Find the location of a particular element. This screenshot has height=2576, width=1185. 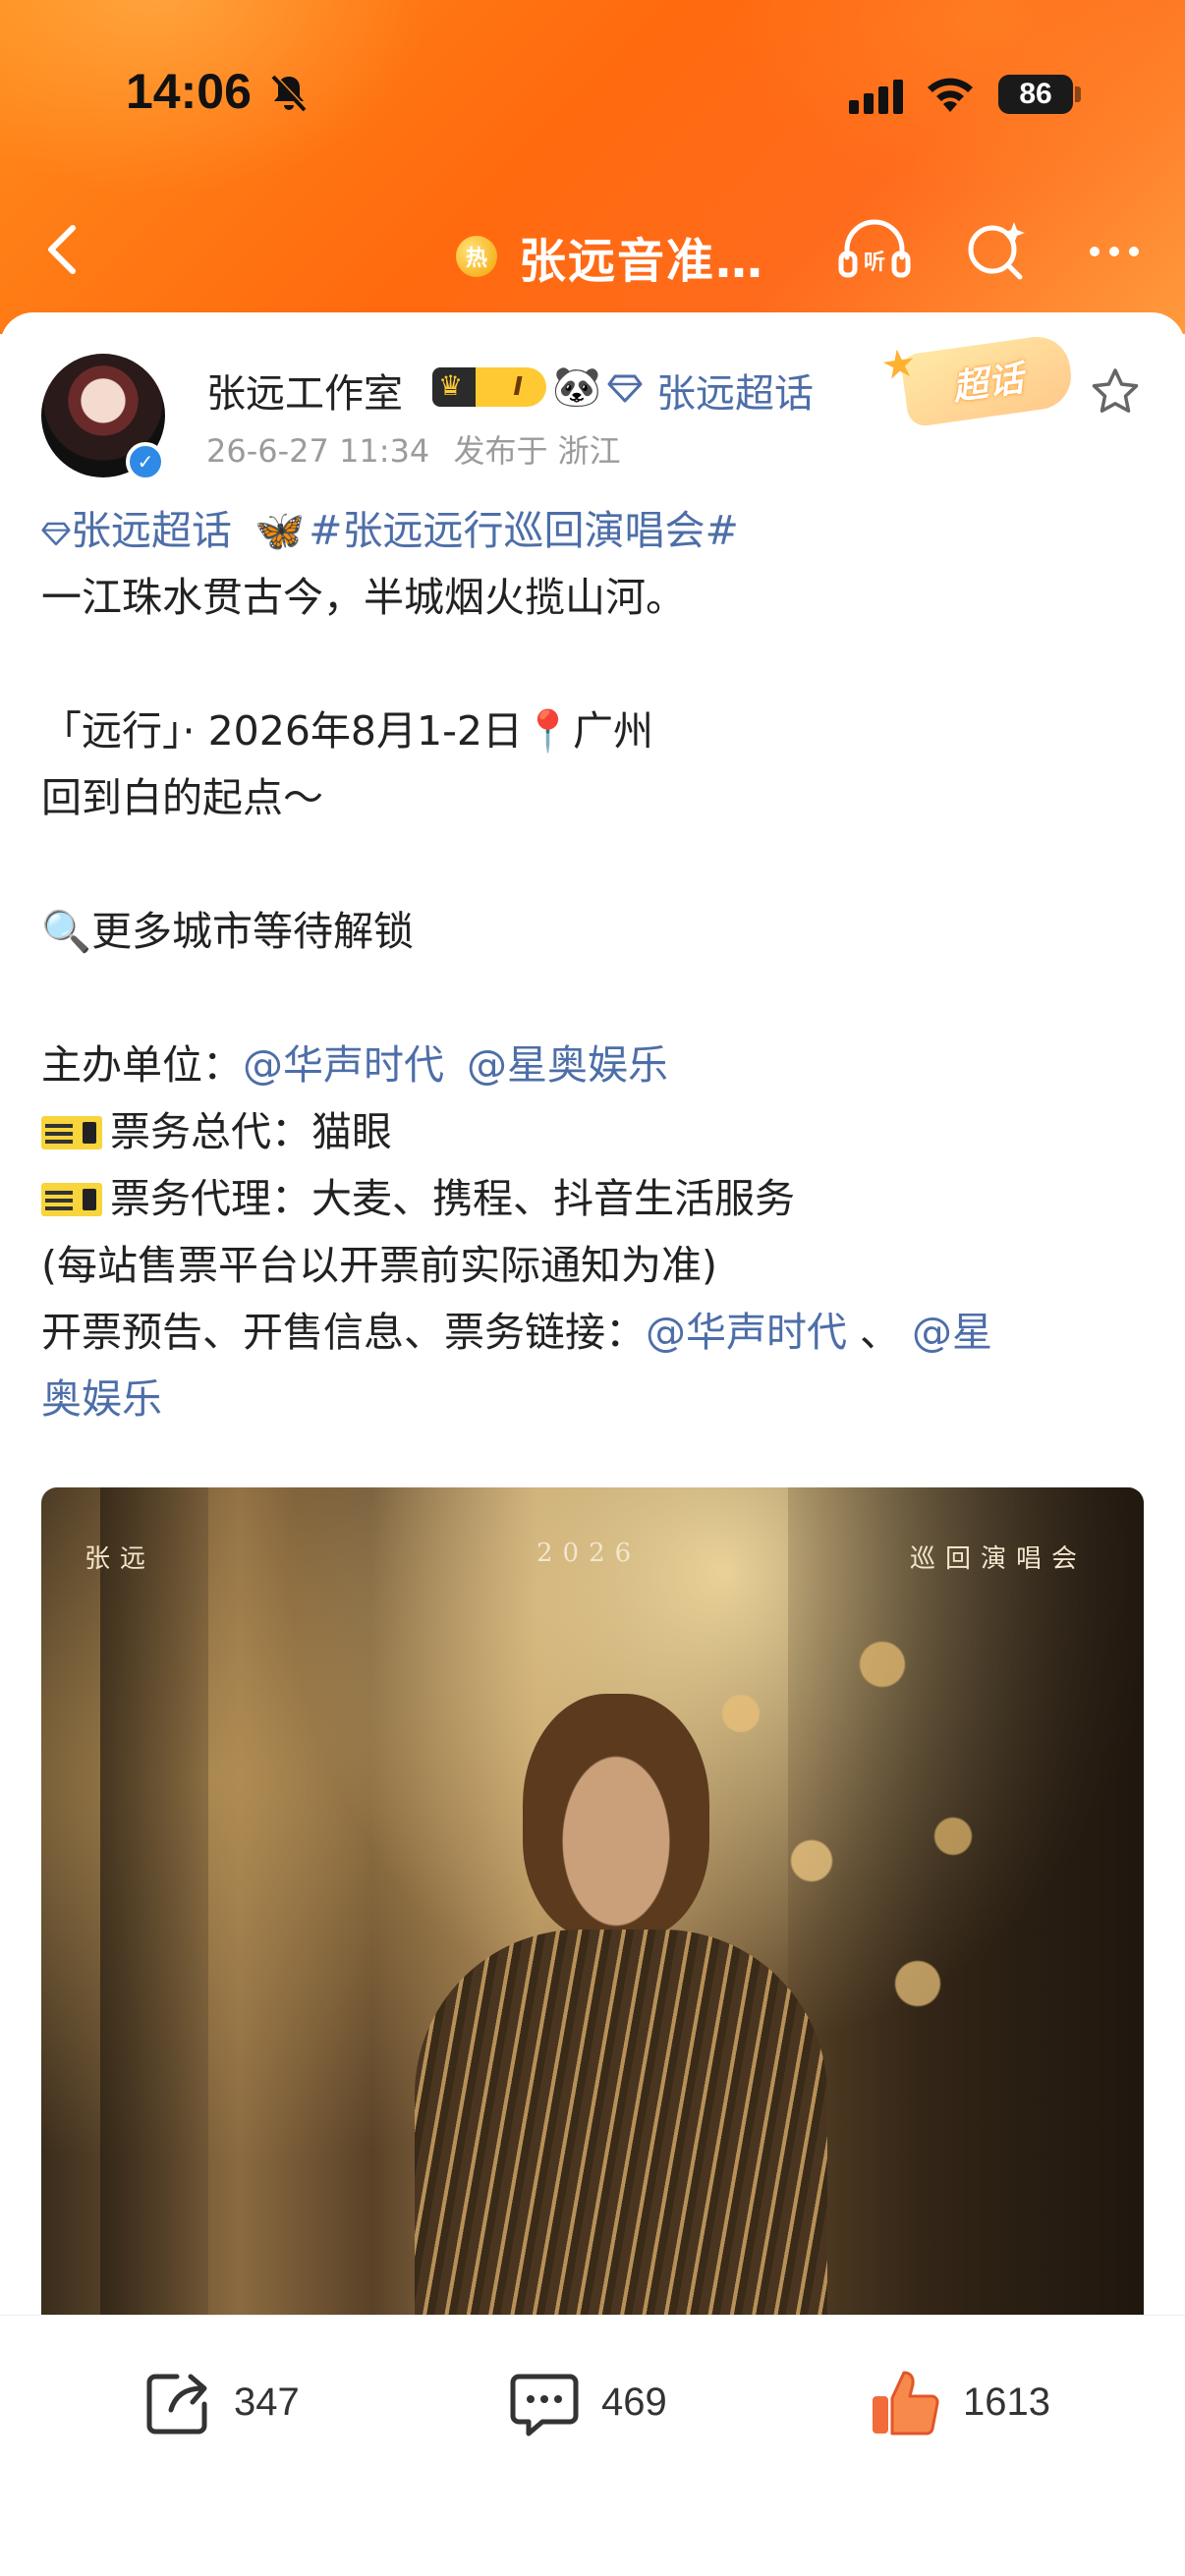

post-line-ticket-general: 票务总代：猫眼 is located at coordinates (596, 1131).